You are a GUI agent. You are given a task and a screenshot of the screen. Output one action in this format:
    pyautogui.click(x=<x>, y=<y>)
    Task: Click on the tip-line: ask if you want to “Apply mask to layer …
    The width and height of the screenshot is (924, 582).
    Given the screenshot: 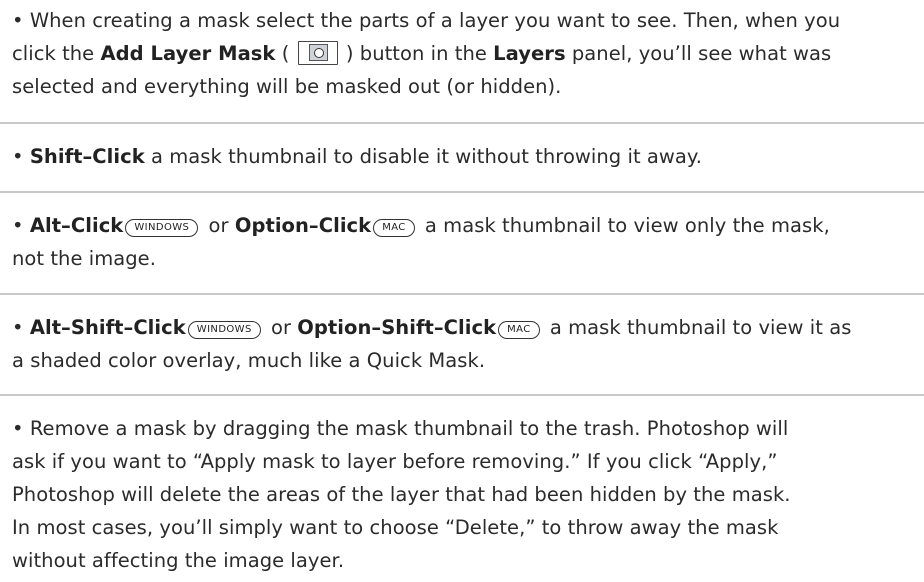 What is the action you would take?
    pyautogui.click(x=462, y=461)
    